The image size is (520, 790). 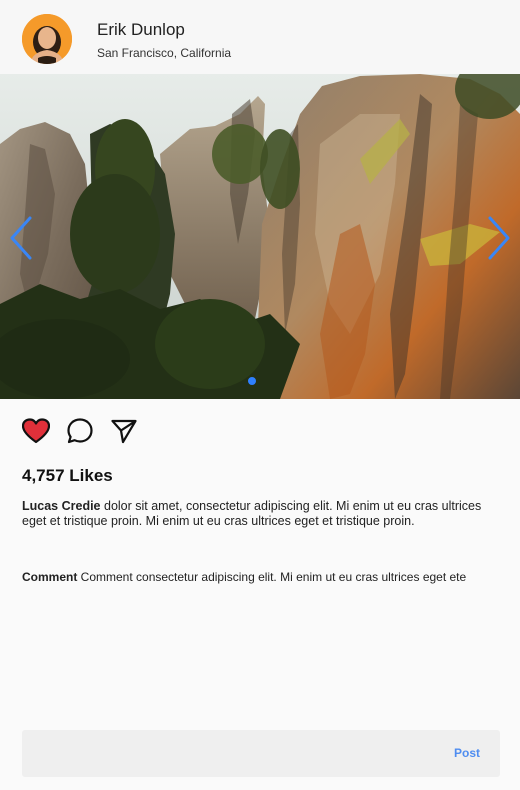 I want to click on user-name: Erik Dunlop, so click(x=141, y=30).